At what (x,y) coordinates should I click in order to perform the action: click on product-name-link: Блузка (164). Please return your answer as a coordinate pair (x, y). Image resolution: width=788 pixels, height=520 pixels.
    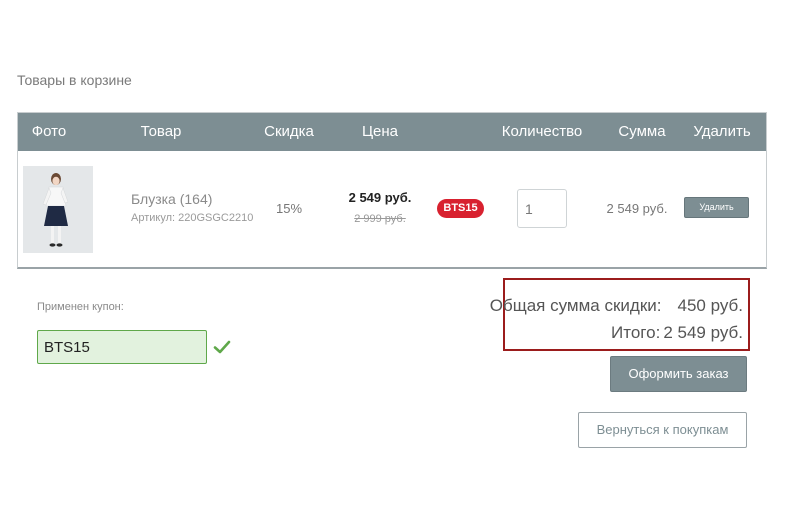
    Looking at the image, I should click on (171, 199).